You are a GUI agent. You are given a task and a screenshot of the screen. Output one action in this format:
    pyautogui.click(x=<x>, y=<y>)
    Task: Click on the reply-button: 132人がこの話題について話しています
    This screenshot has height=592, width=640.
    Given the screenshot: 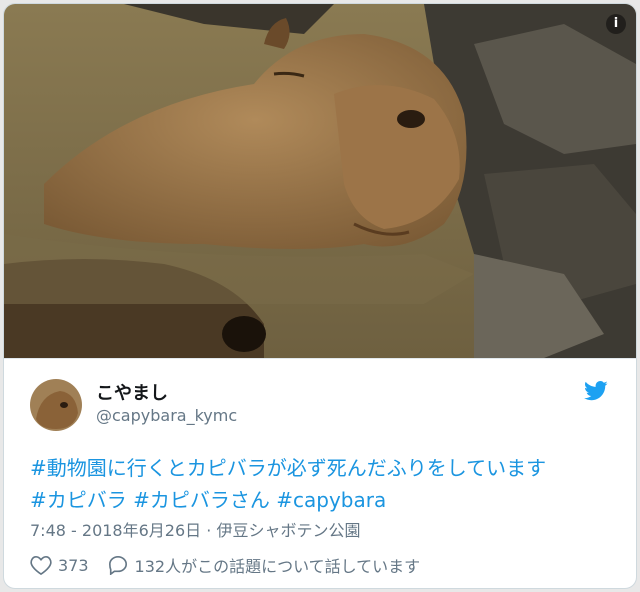 What is the action you would take?
    pyautogui.click(x=264, y=565)
    